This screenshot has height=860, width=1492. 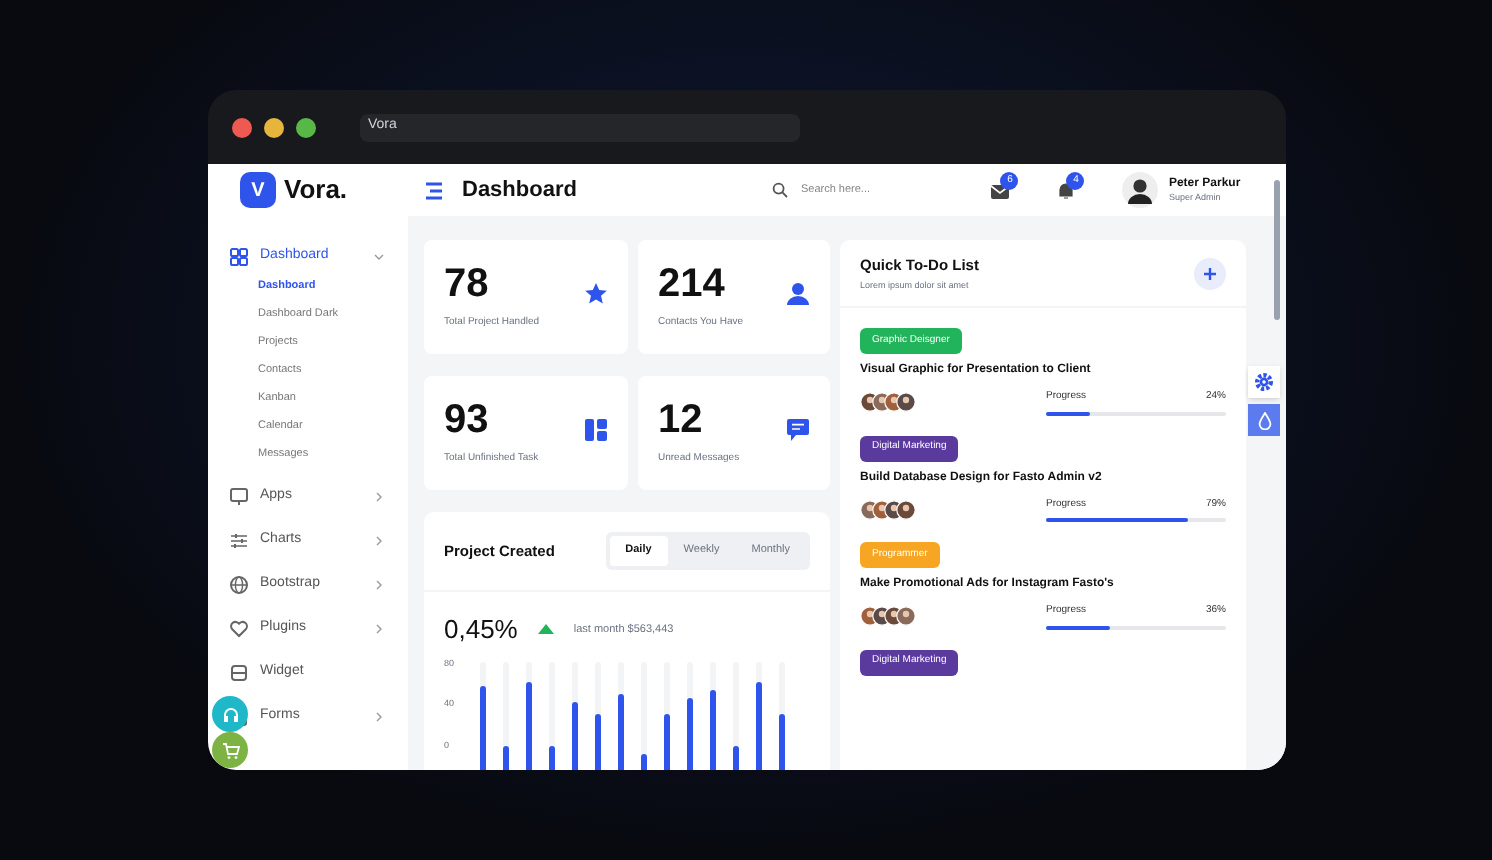 I want to click on trend-up-icon, so click(x=545, y=629).